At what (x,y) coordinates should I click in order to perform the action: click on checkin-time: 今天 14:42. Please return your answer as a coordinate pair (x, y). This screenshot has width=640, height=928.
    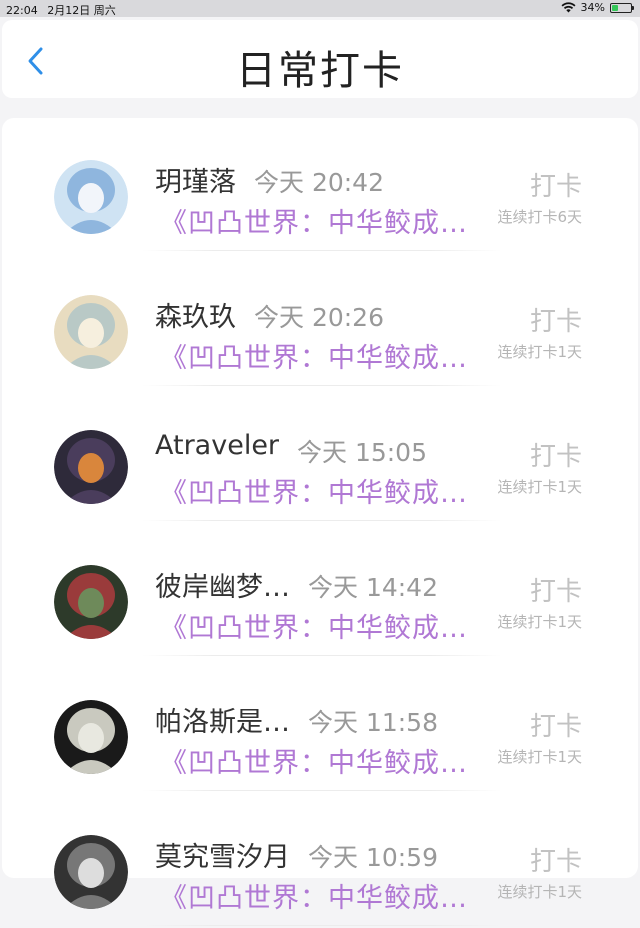
    Looking at the image, I should click on (373, 587).